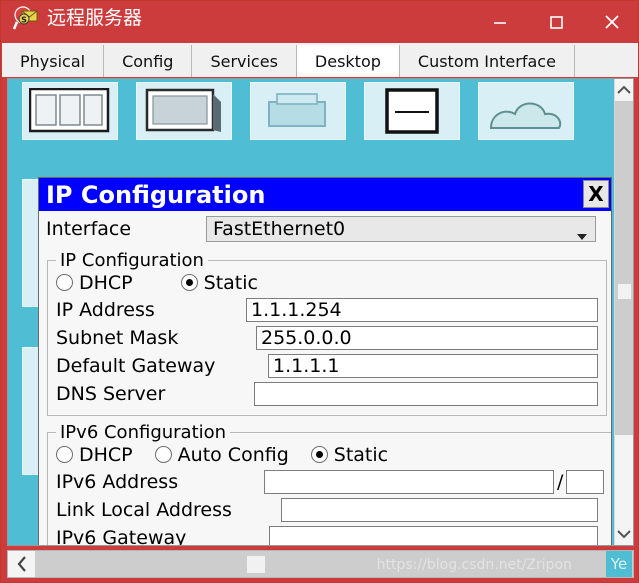 The height and width of the screenshot is (583, 639). I want to click on ipv6-address-row: IPv6 Address /, so click(330, 482).